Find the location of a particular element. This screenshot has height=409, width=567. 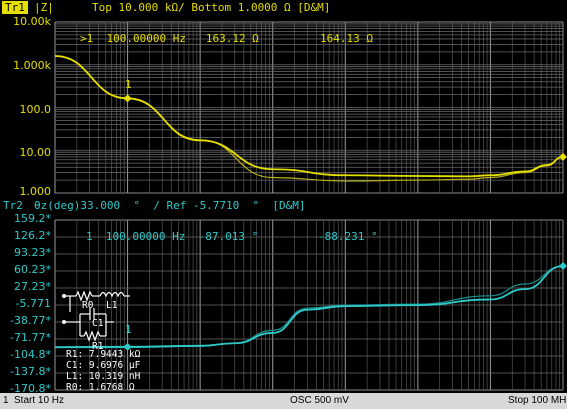

footer-osc: OSC 500 mV is located at coordinates (319, 400).